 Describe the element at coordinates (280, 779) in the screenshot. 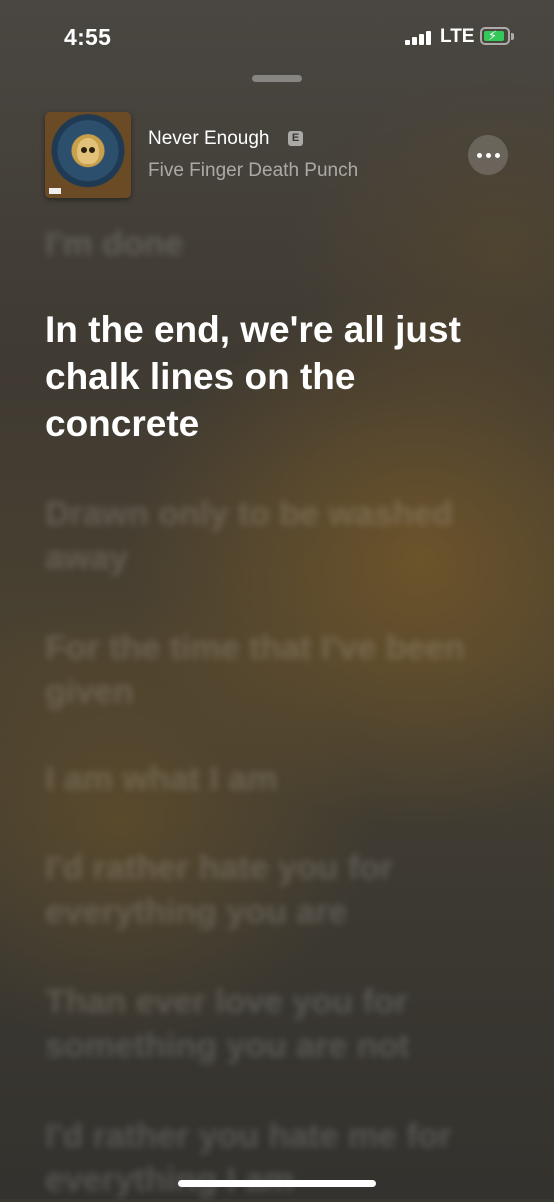

I see `lyric-line: I am what I am` at that location.